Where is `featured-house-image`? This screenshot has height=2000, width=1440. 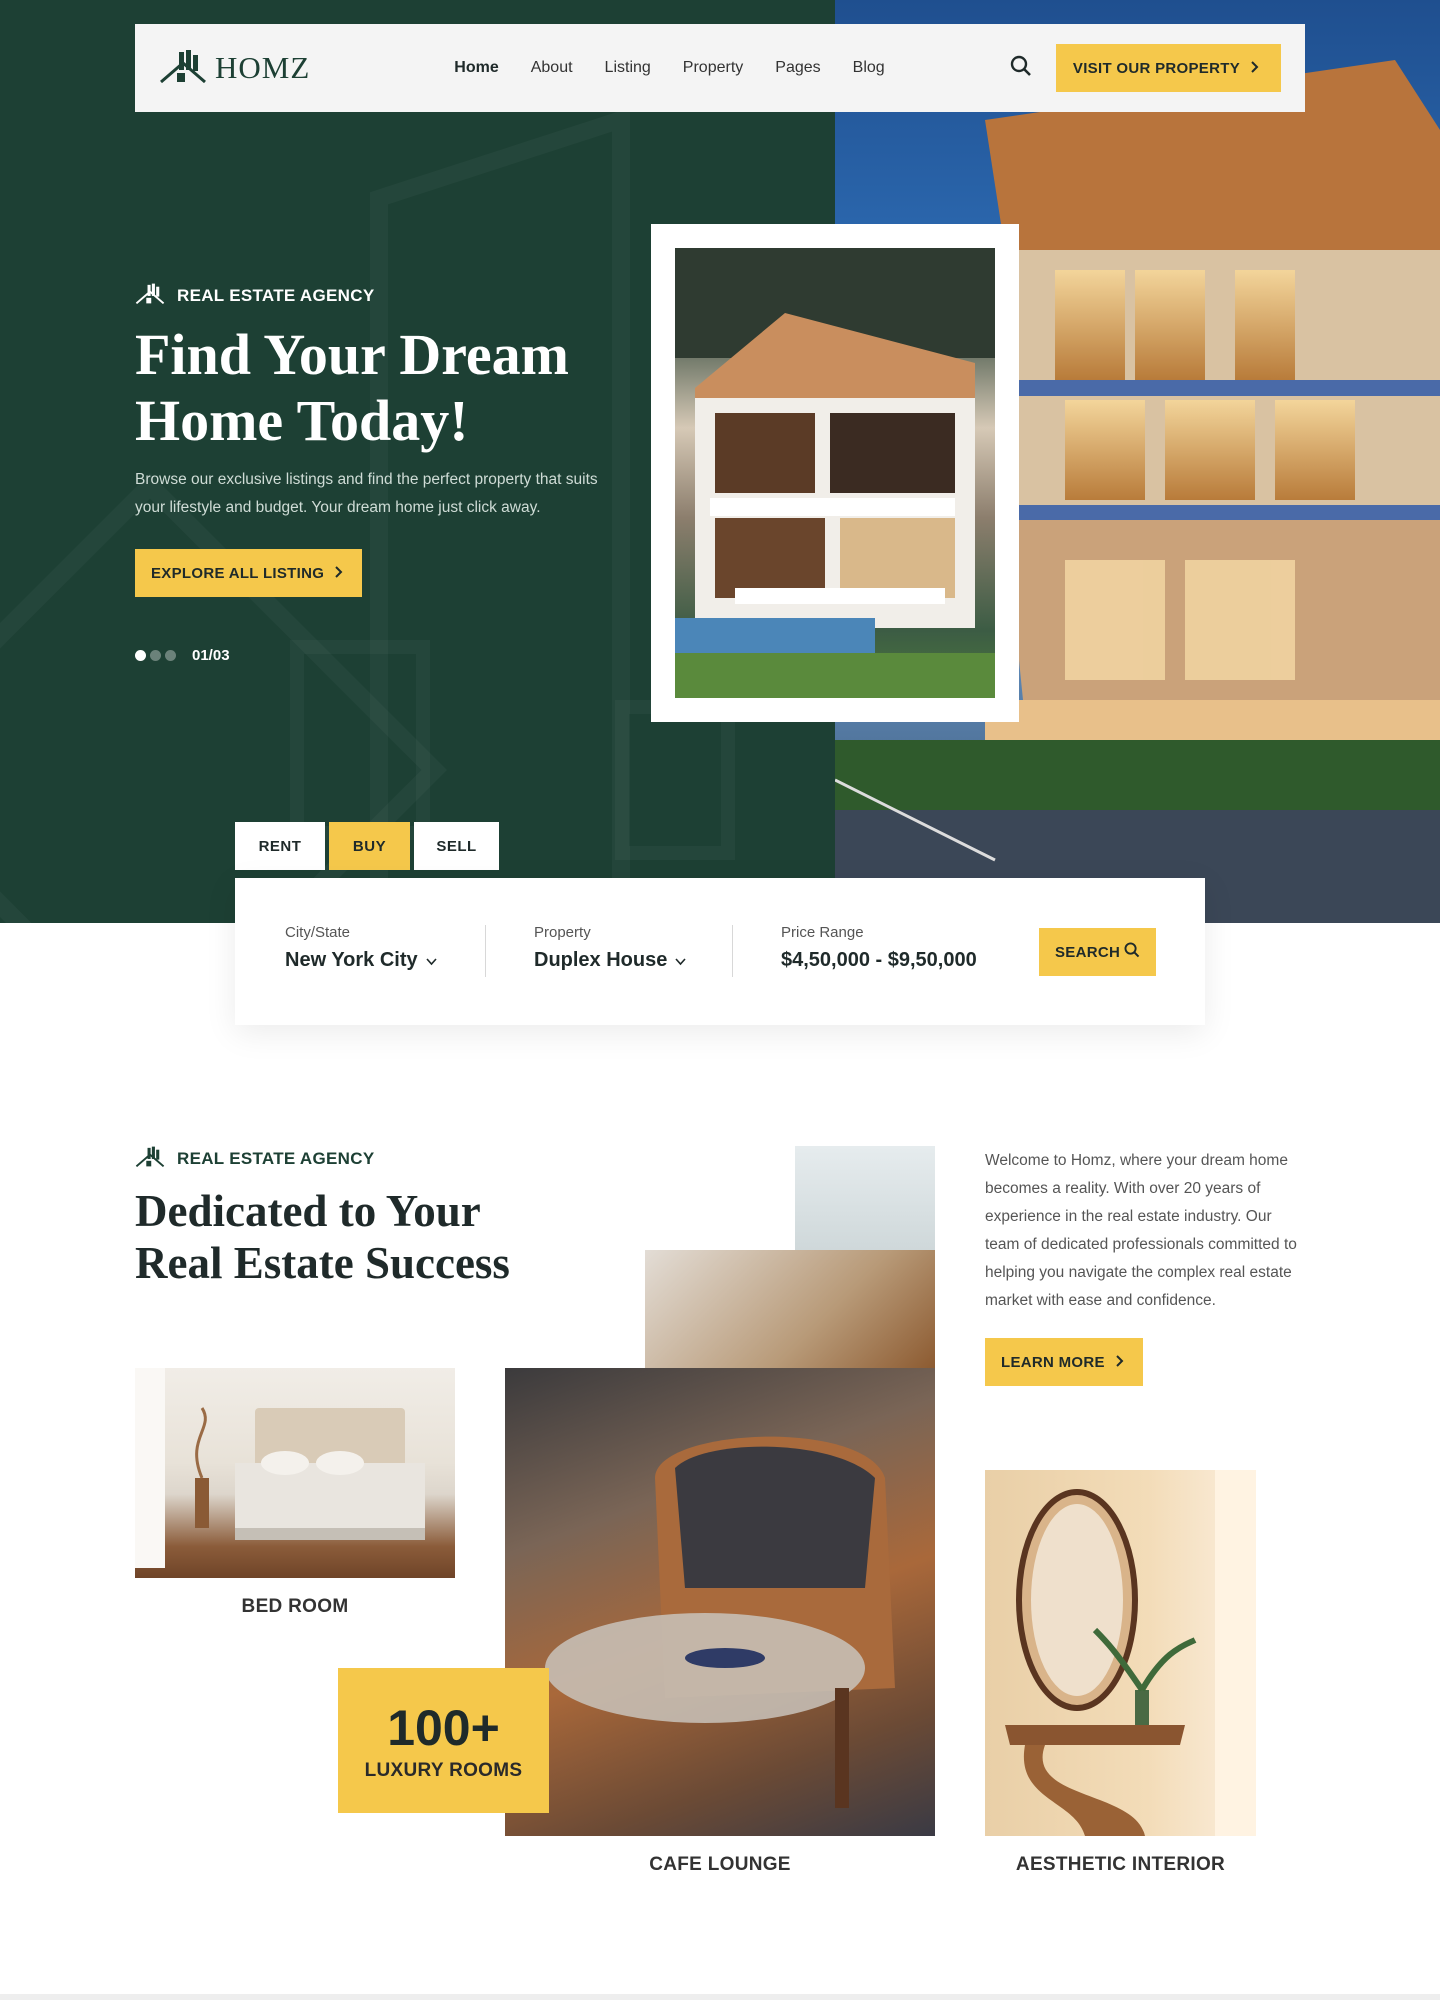
featured-house-image is located at coordinates (835, 473).